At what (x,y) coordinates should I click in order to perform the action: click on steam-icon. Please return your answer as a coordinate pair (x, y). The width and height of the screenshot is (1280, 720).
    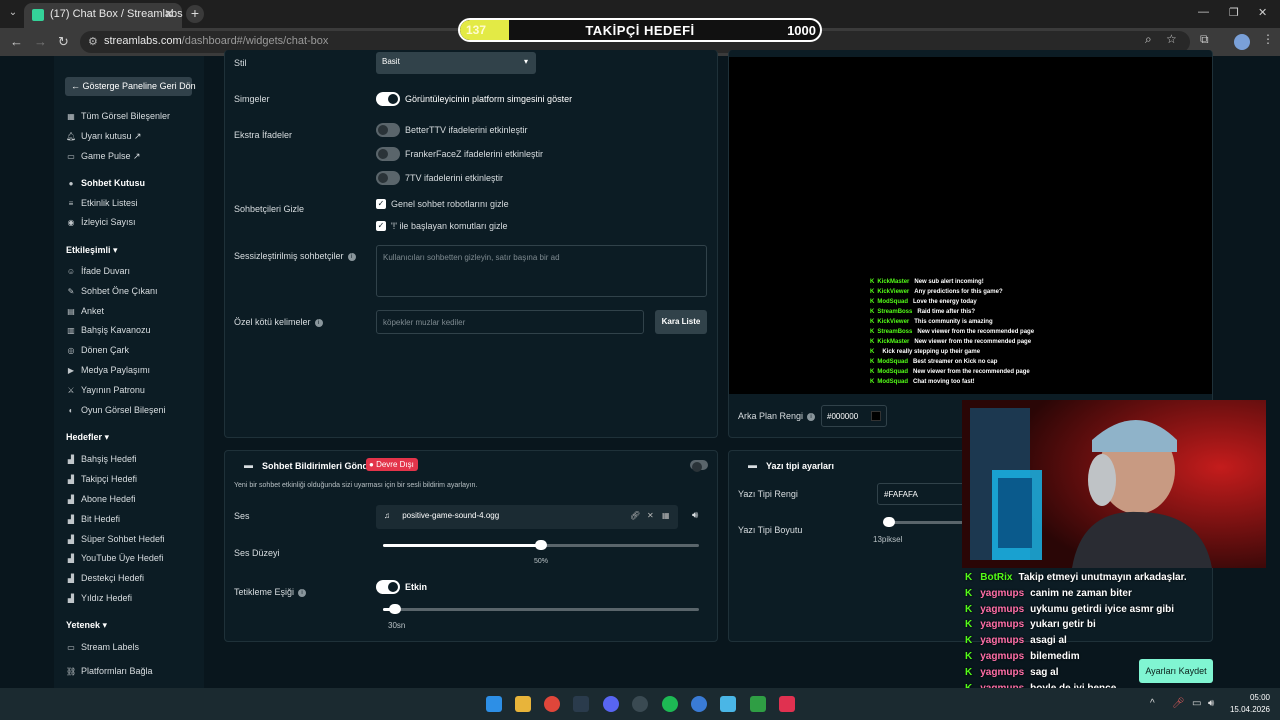
    Looking at the image, I should click on (581, 704).